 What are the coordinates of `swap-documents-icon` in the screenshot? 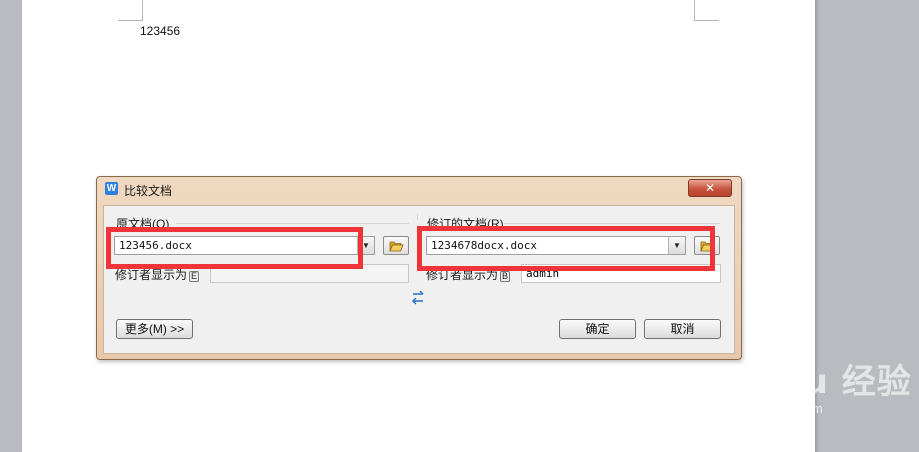 It's located at (418, 298).